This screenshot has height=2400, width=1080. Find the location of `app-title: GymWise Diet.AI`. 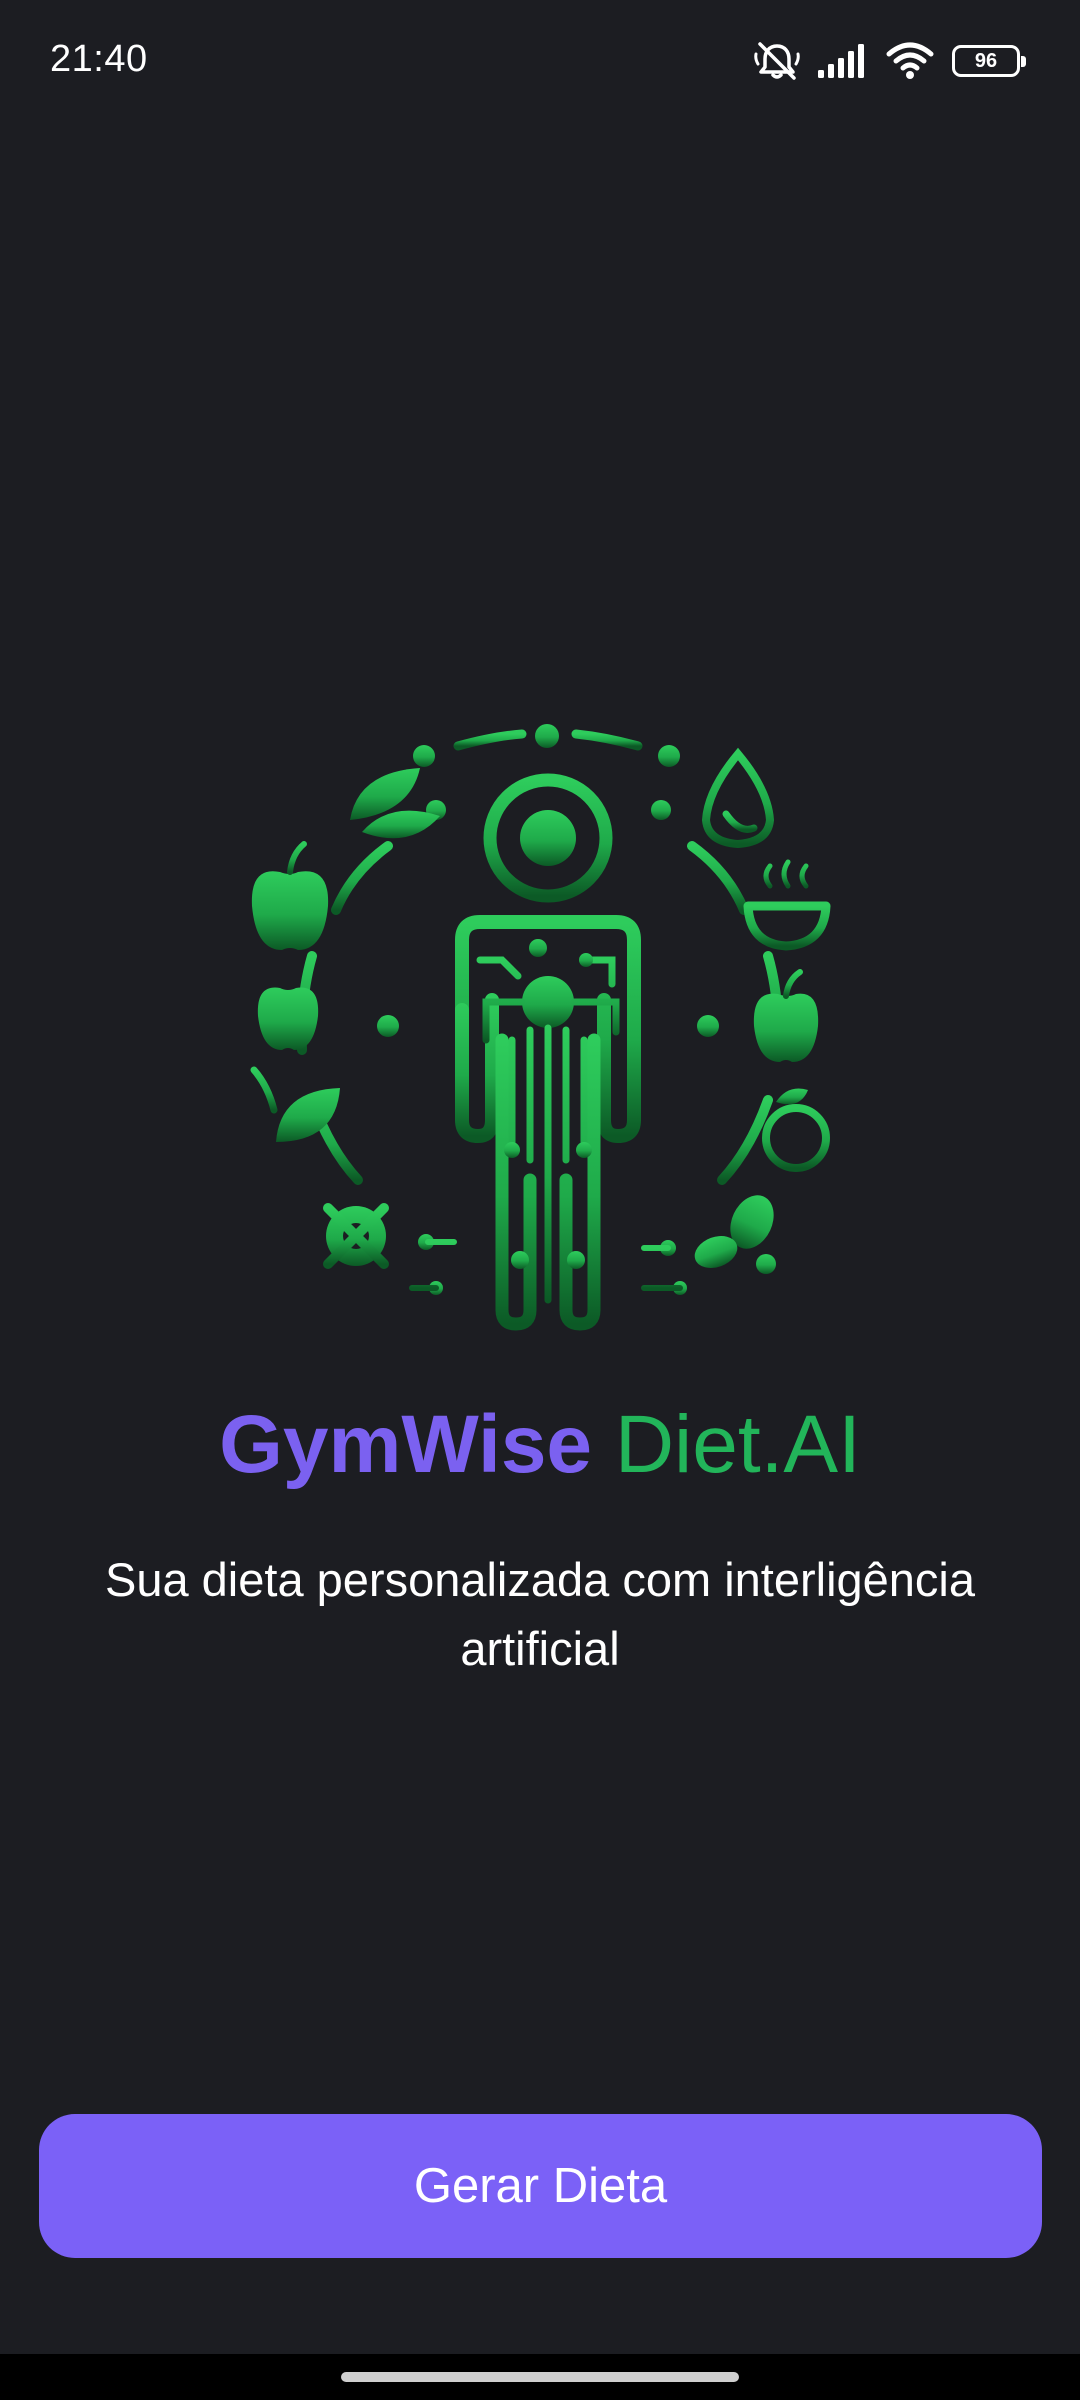

app-title: GymWise Diet.AI is located at coordinates (540, 1444).